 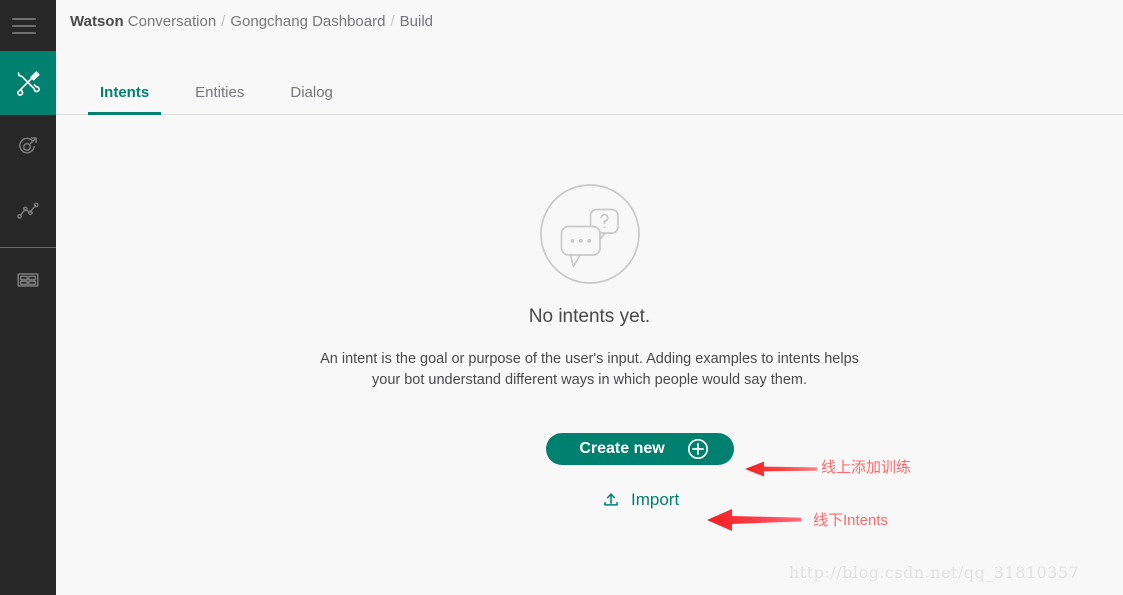 I want to click on sidebar-item-improve, so click(x=28, y=147).